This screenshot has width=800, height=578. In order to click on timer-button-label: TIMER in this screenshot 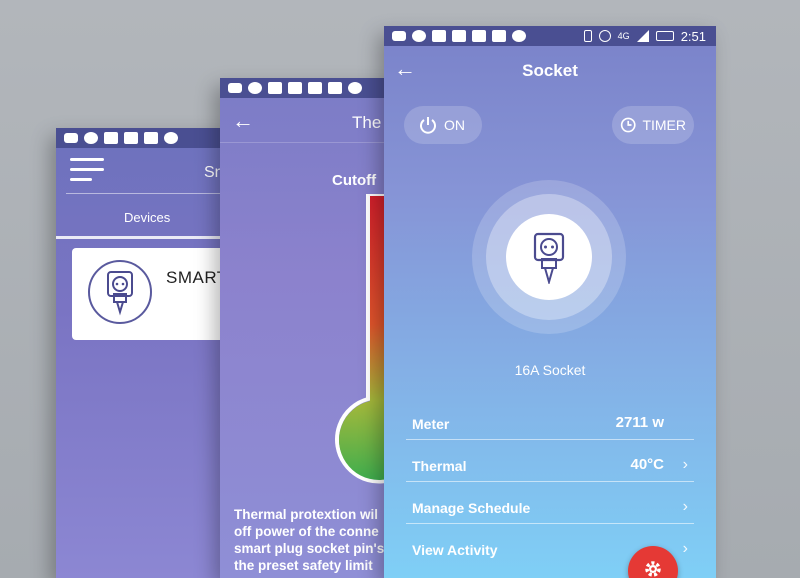, I will do `click(664, 125)`.